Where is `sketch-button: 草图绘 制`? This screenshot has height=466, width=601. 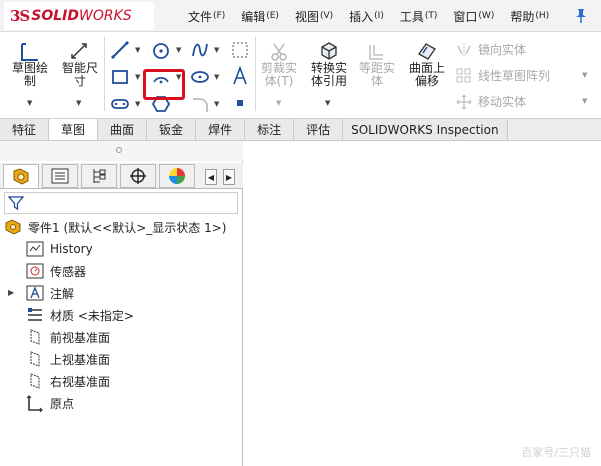
sketch-button: 草图绘 制 is located at coordinates (30, 75).